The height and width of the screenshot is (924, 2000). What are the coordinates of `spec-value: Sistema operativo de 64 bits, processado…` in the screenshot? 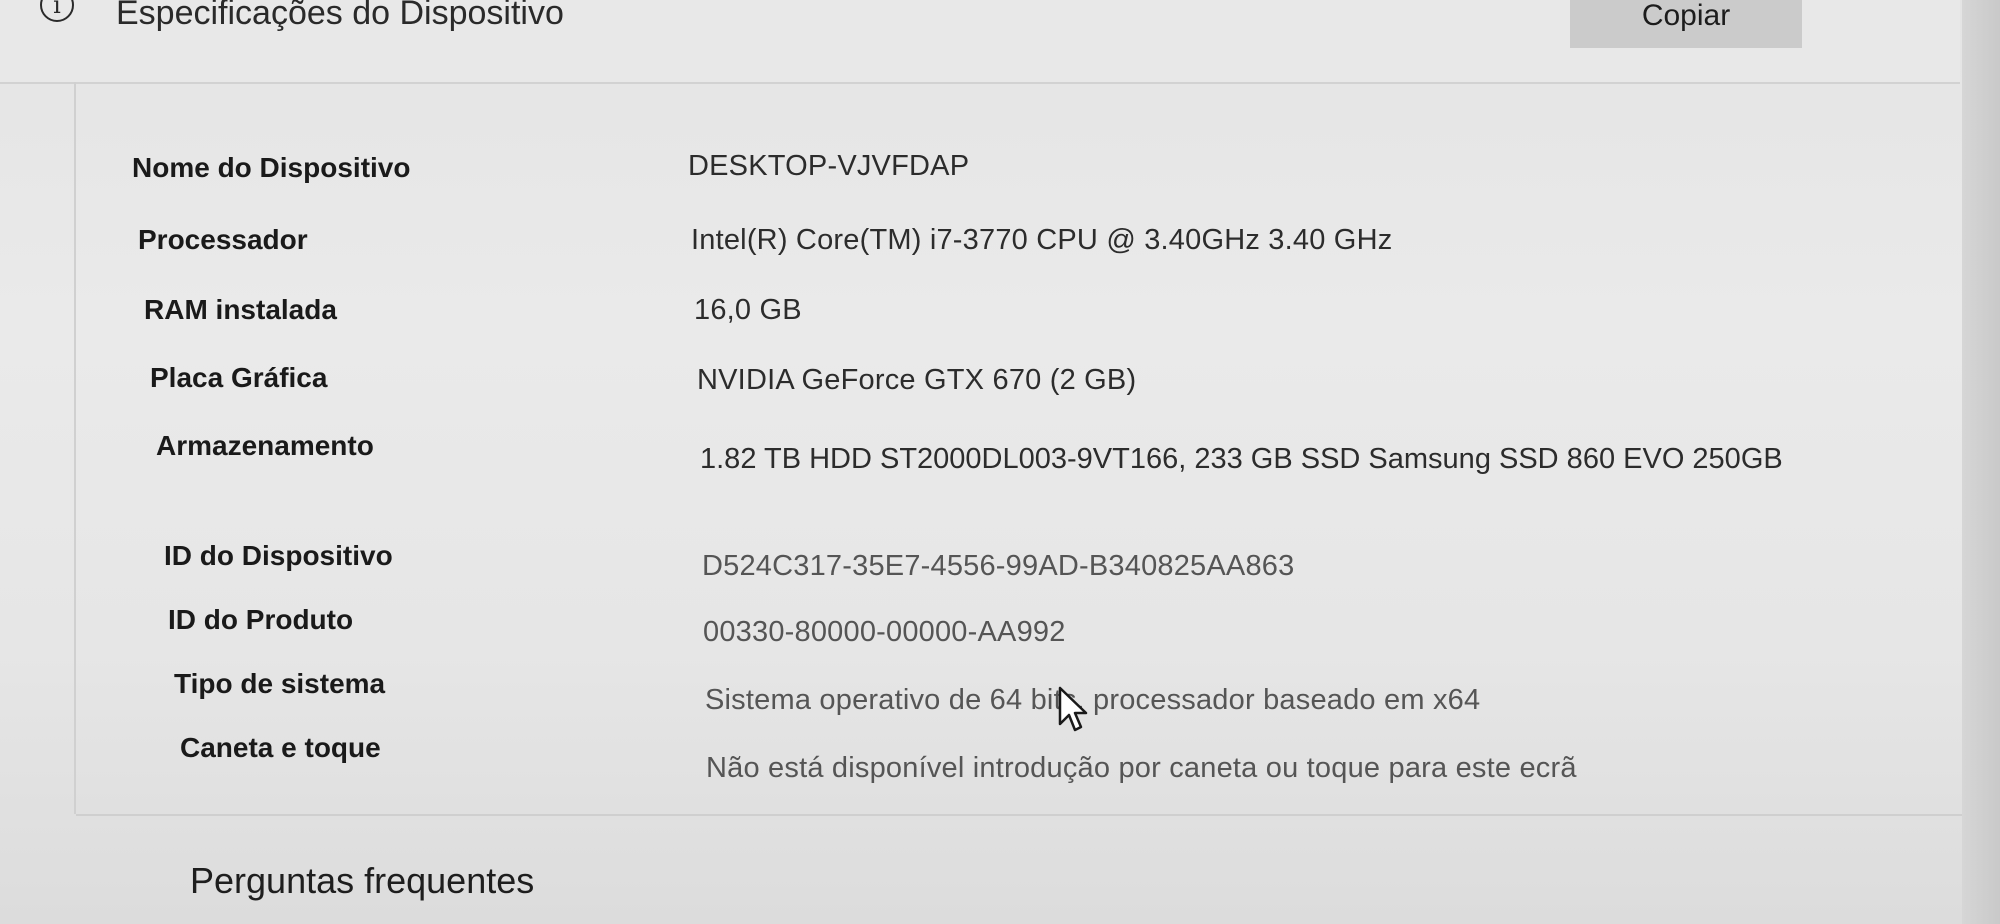 It's located at (1092, 700).